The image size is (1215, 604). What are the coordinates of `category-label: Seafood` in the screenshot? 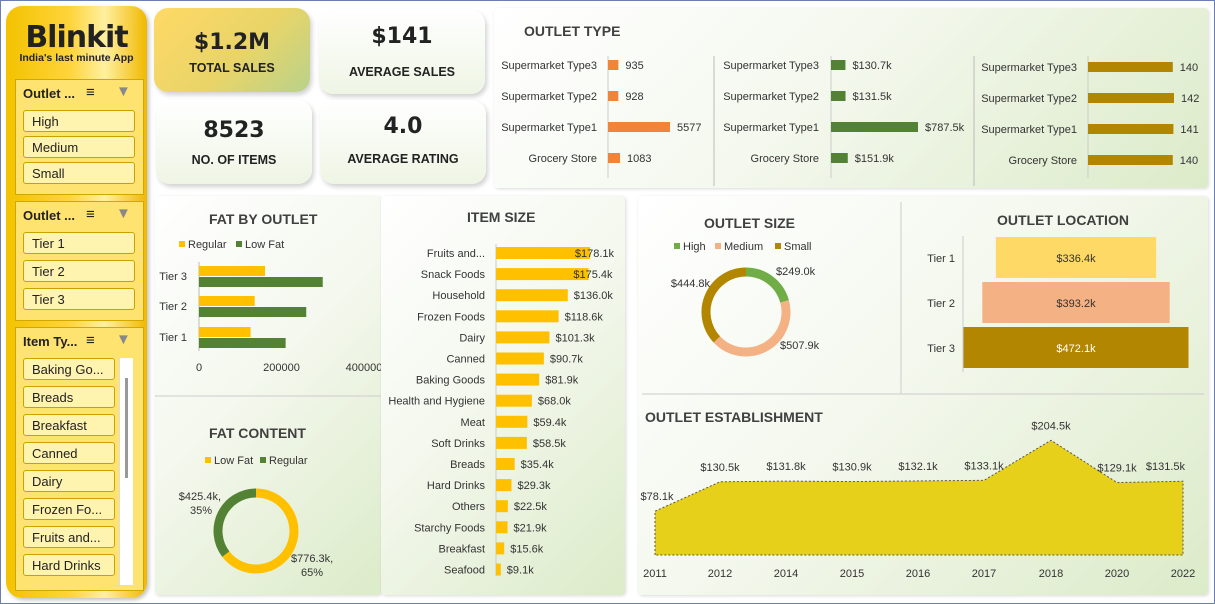 It's located at (464, 571).